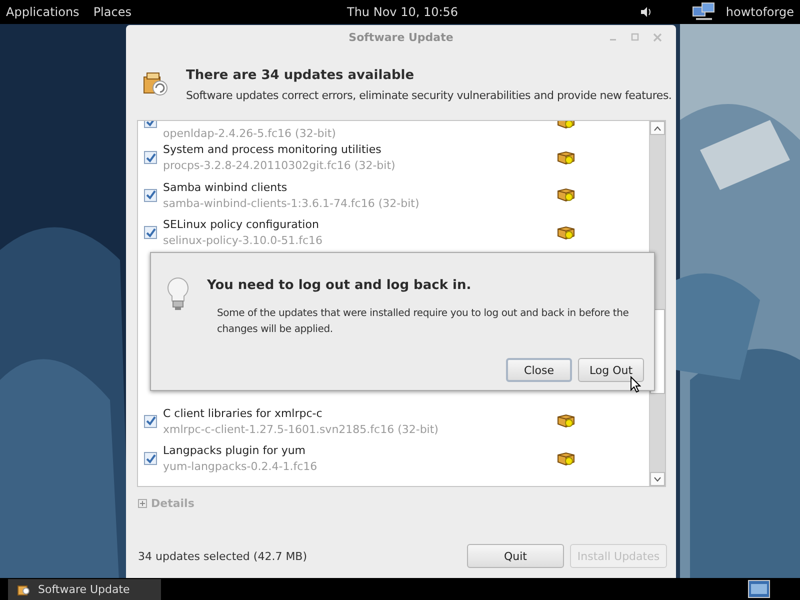 The image size is (800, 600). Describe the element at coordinates (178, 294) in the screenshot. I see `light-bulb-icon` at that location.